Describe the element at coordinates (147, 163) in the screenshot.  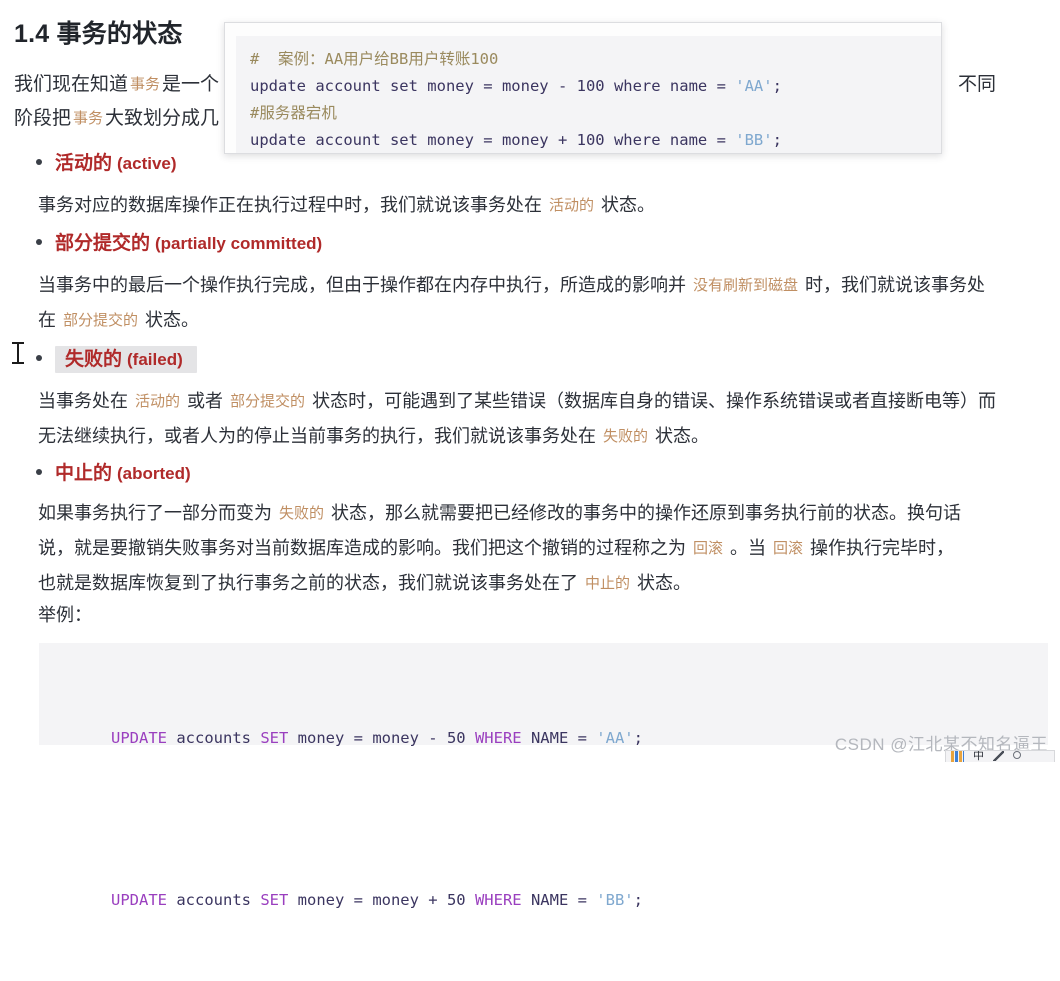
I see `state-name-en: (active)` at that location.